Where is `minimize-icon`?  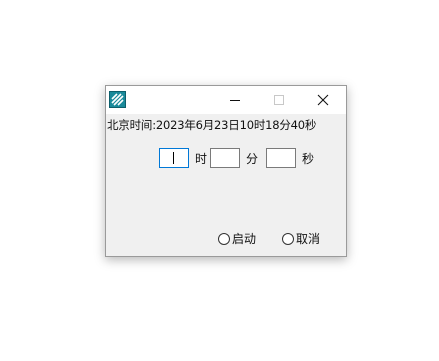
minimize-icon is located at coordinates (235, 100).